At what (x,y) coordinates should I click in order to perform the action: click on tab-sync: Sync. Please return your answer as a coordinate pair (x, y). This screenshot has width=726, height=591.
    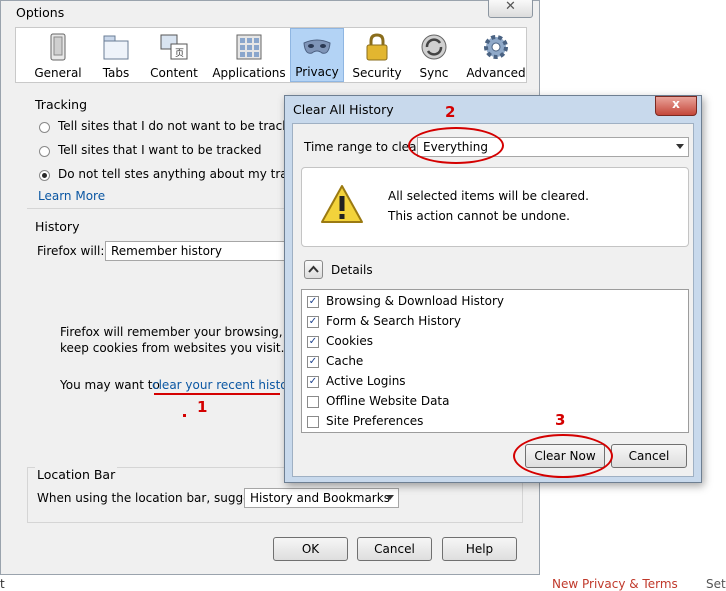
    Looking at the image, I should click on (434, 55).